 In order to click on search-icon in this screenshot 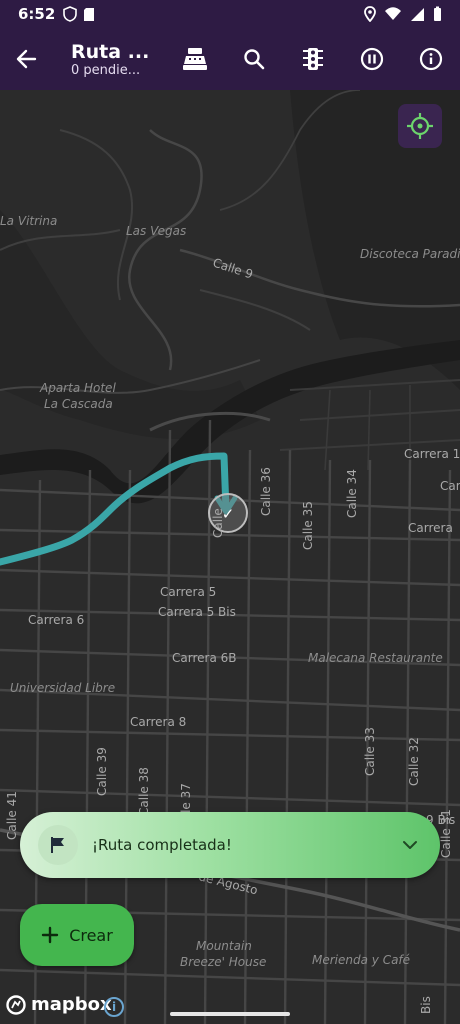, I will do `click(253, 59)`.